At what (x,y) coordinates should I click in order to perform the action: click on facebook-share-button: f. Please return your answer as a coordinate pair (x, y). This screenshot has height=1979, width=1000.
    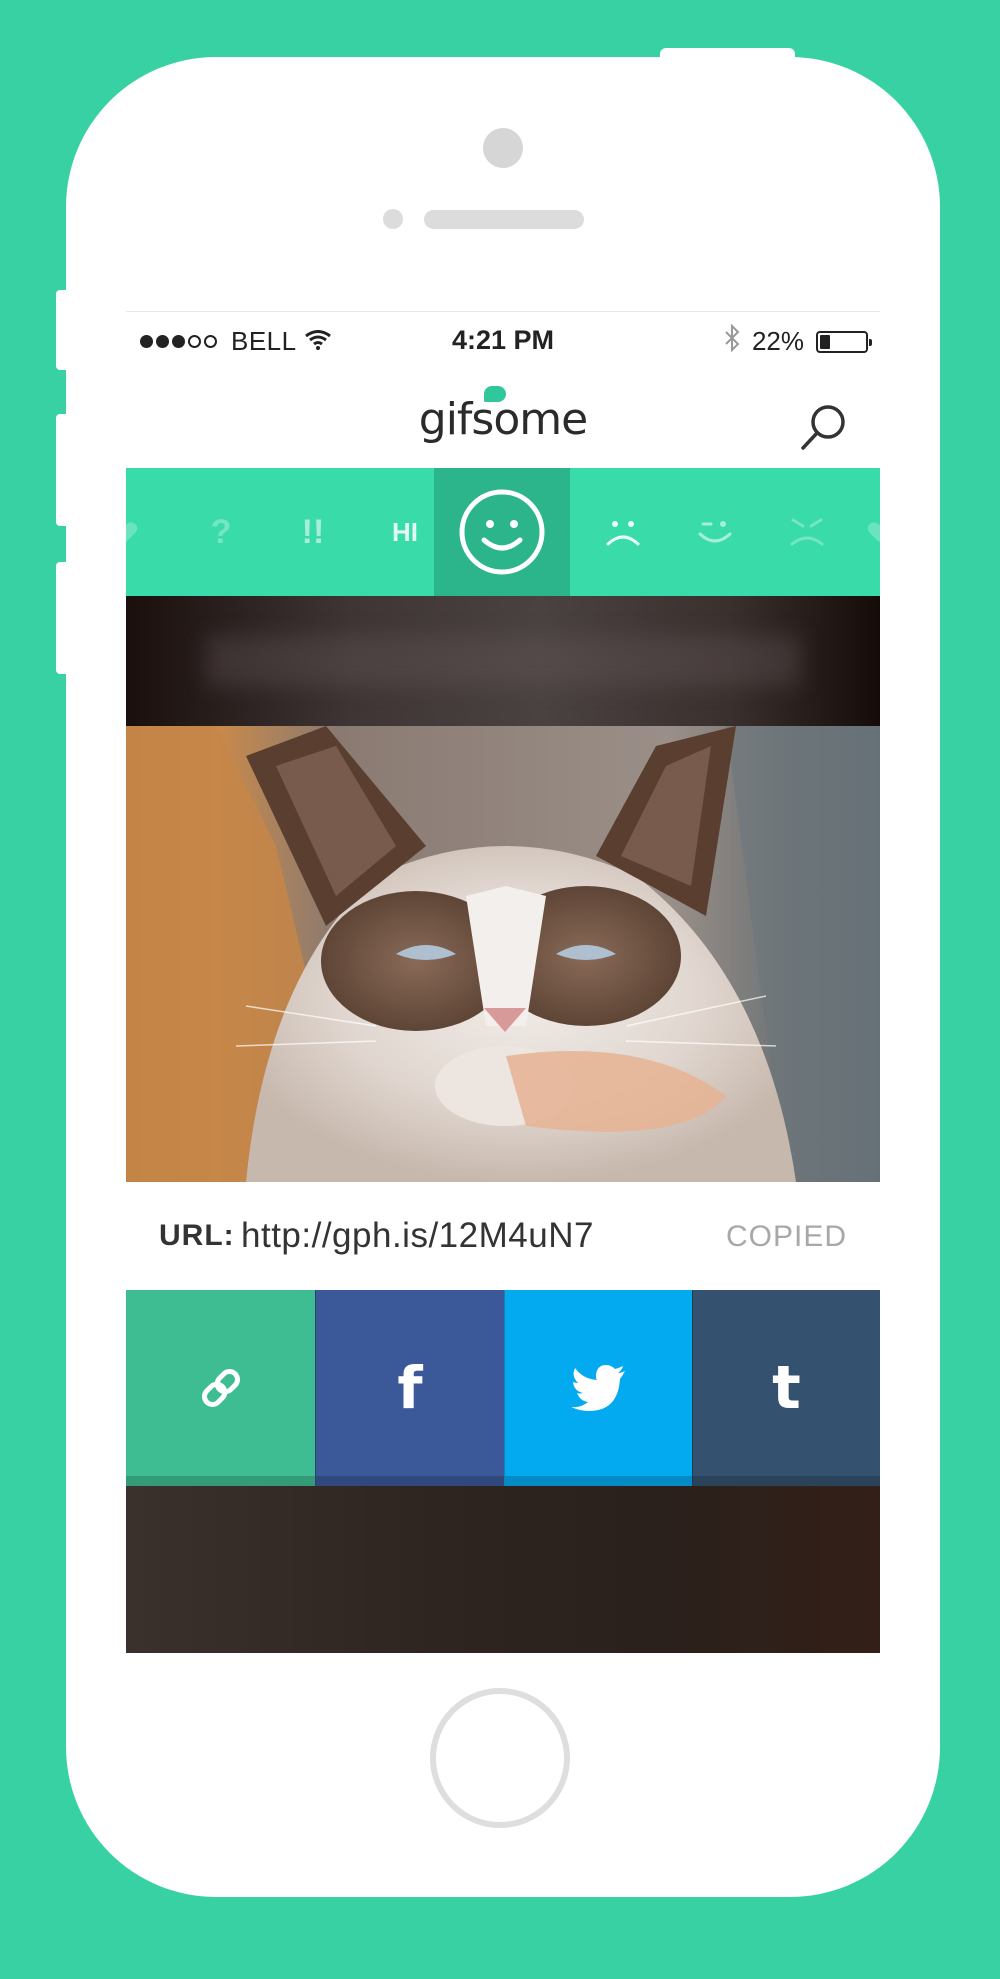
    Looking at the image, I should click on (409, 1388).